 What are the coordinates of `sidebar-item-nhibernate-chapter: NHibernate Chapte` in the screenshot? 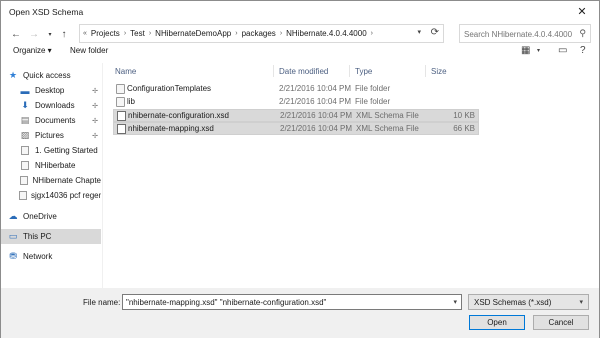 It's located at (51, 180).